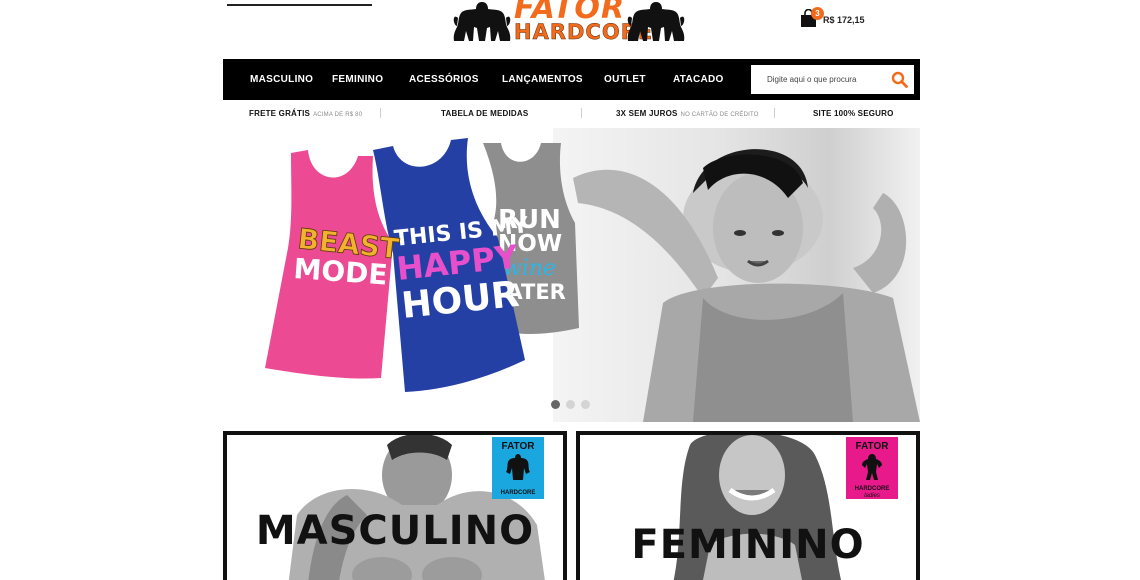 The height and width of the screenshot is (580, 1140). Describe the element at coordinates (818, 79) in the screenshot. I see `search-input` at that location.